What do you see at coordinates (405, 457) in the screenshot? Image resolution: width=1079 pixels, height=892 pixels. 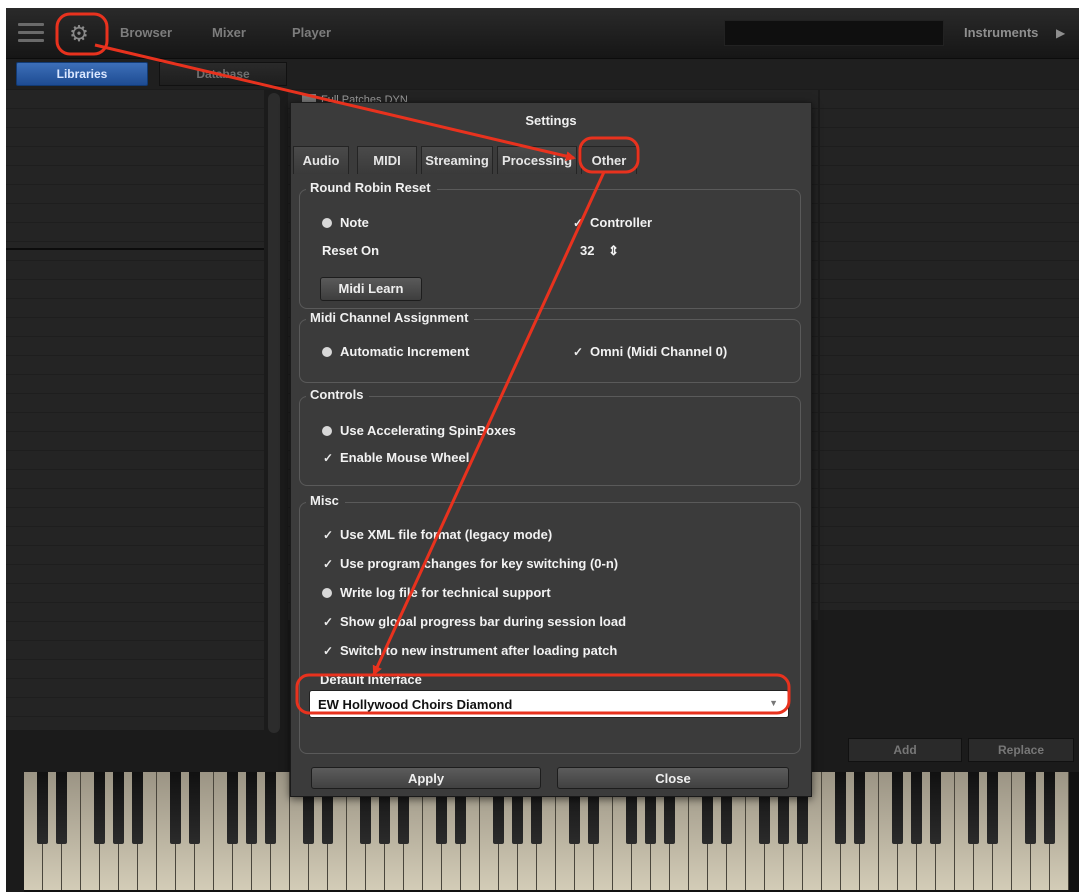 I see `option-label: Enable Mouse Wheel` at bounding box center [405, 457].